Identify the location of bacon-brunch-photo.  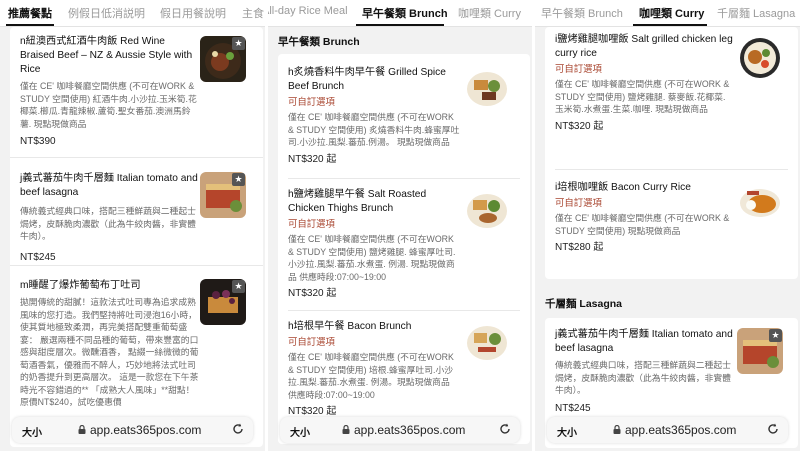
(487, 343).